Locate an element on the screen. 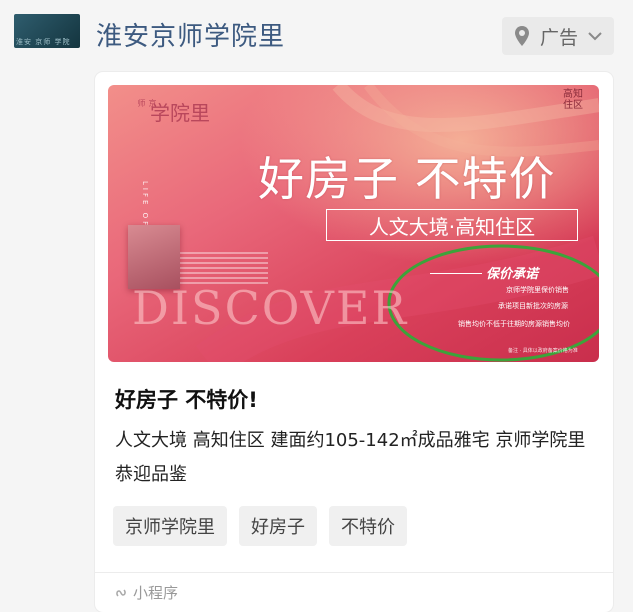 The width and height of the screenshot is (633, 612). promise-line-3: 销售均价不低于往期的房源销售均价 is located at coordinates (514, 324).